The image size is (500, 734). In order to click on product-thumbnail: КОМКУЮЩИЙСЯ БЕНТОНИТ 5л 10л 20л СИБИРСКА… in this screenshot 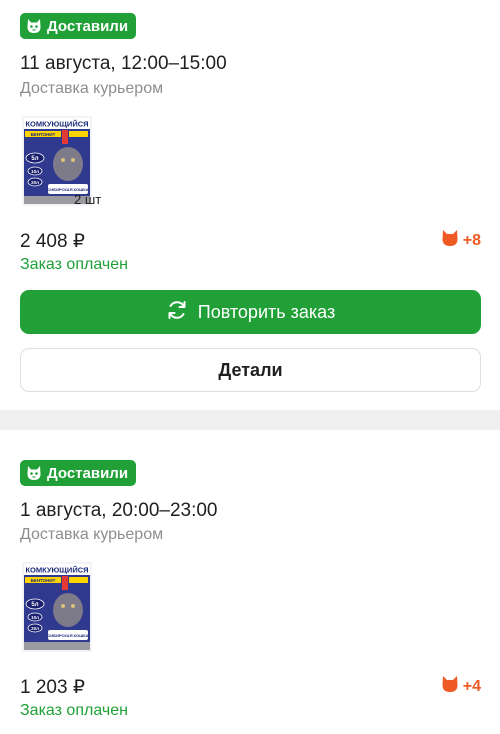, I will do `click(57, 607)`.